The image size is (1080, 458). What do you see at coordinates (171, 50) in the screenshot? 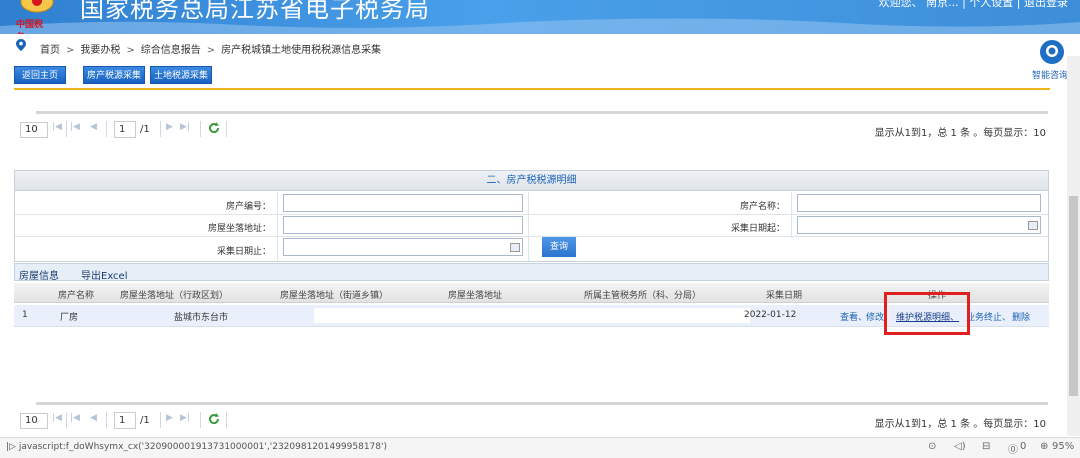
I see `breadcrumb-info-report: 综合信息报告` at bounding box center [171, 50].